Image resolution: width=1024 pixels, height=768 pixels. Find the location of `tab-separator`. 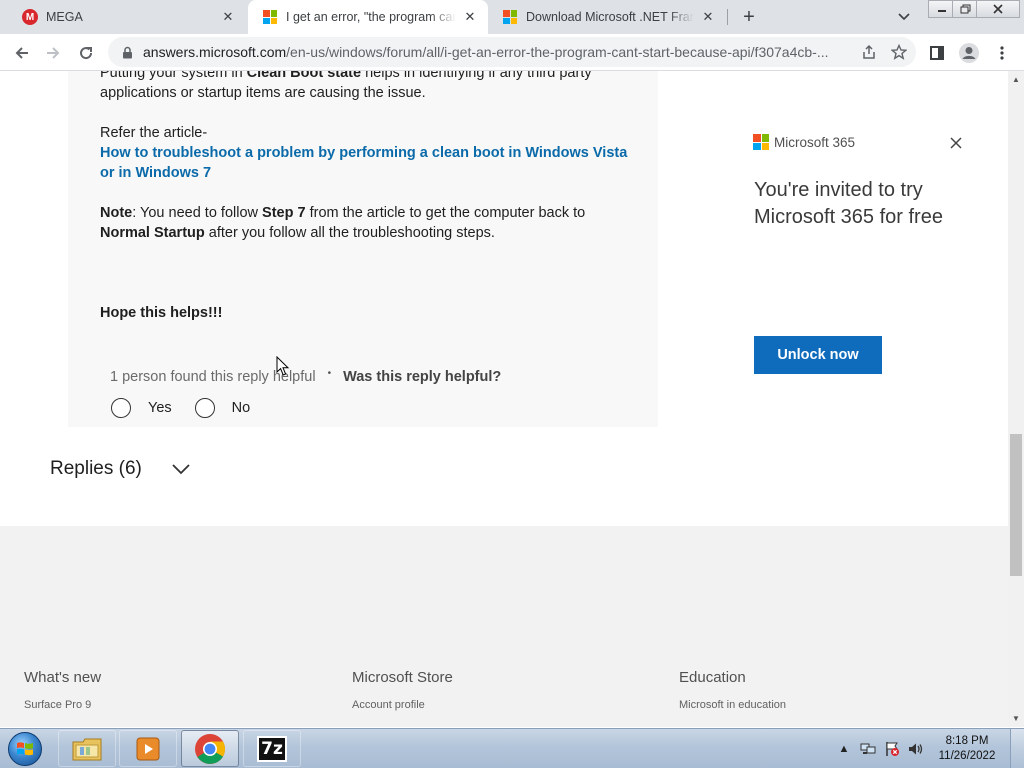

tab-separator is located at coordinates (727, 17).